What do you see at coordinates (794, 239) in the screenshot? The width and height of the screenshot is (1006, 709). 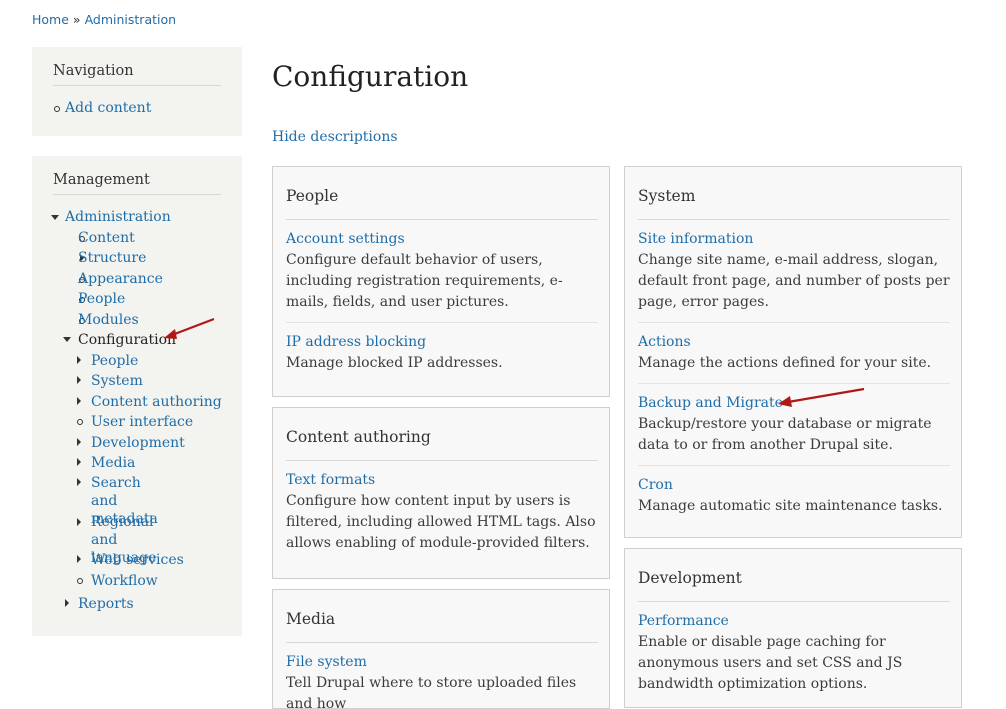 I see `site-information-link: Site information` at bounding box center [794, 239].